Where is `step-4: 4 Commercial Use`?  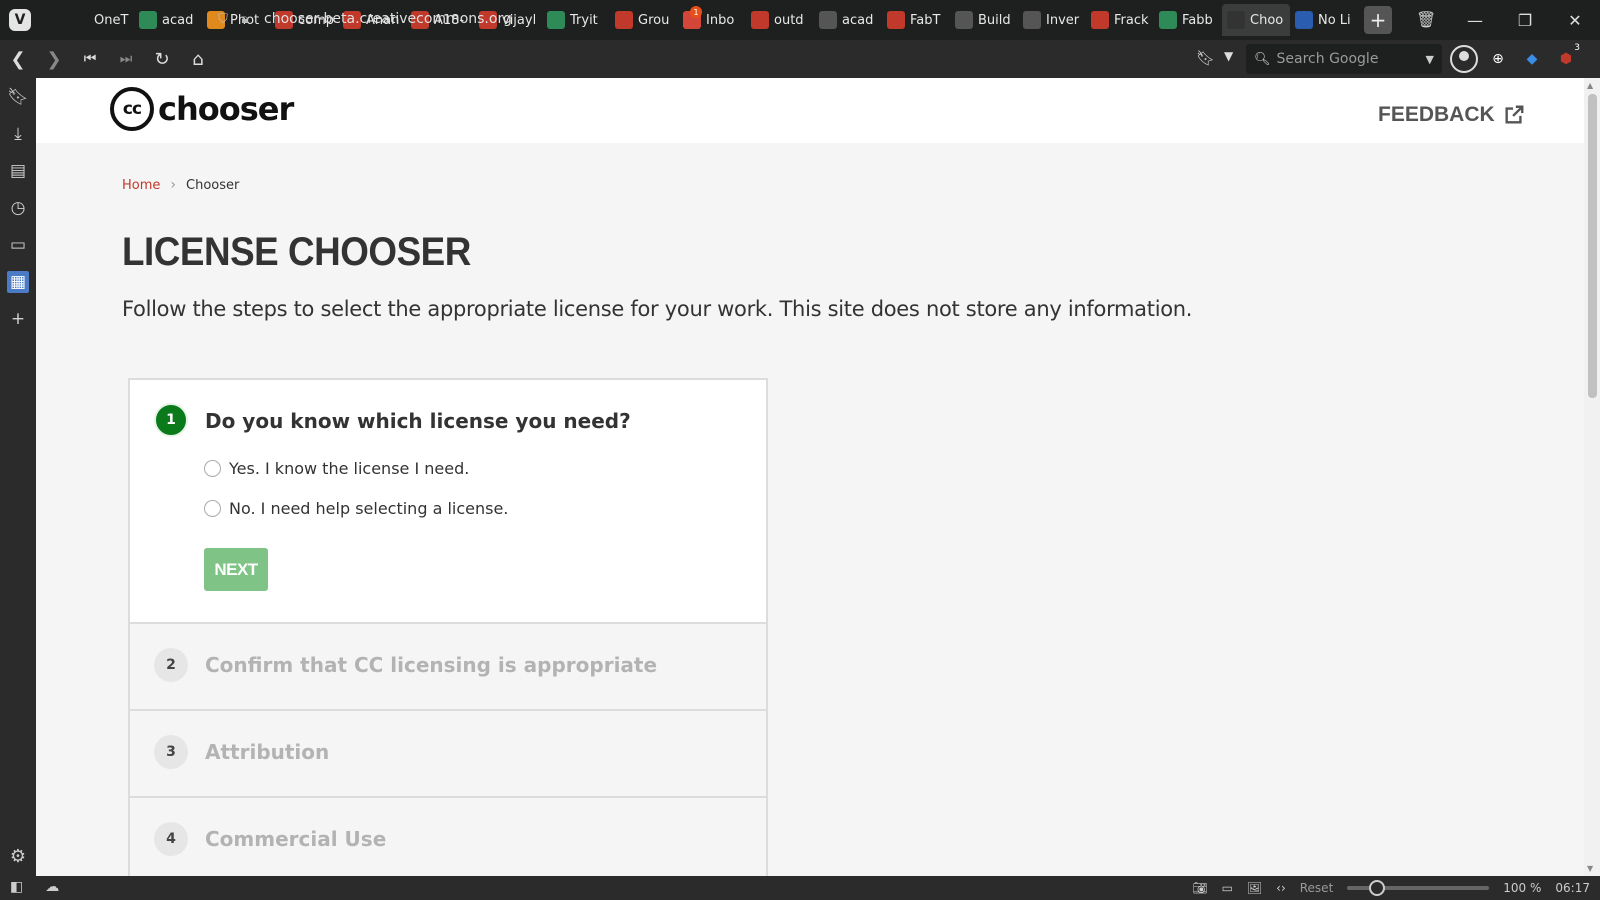 step-4: 4 Commercial Use is located at coordinates (448, 837).